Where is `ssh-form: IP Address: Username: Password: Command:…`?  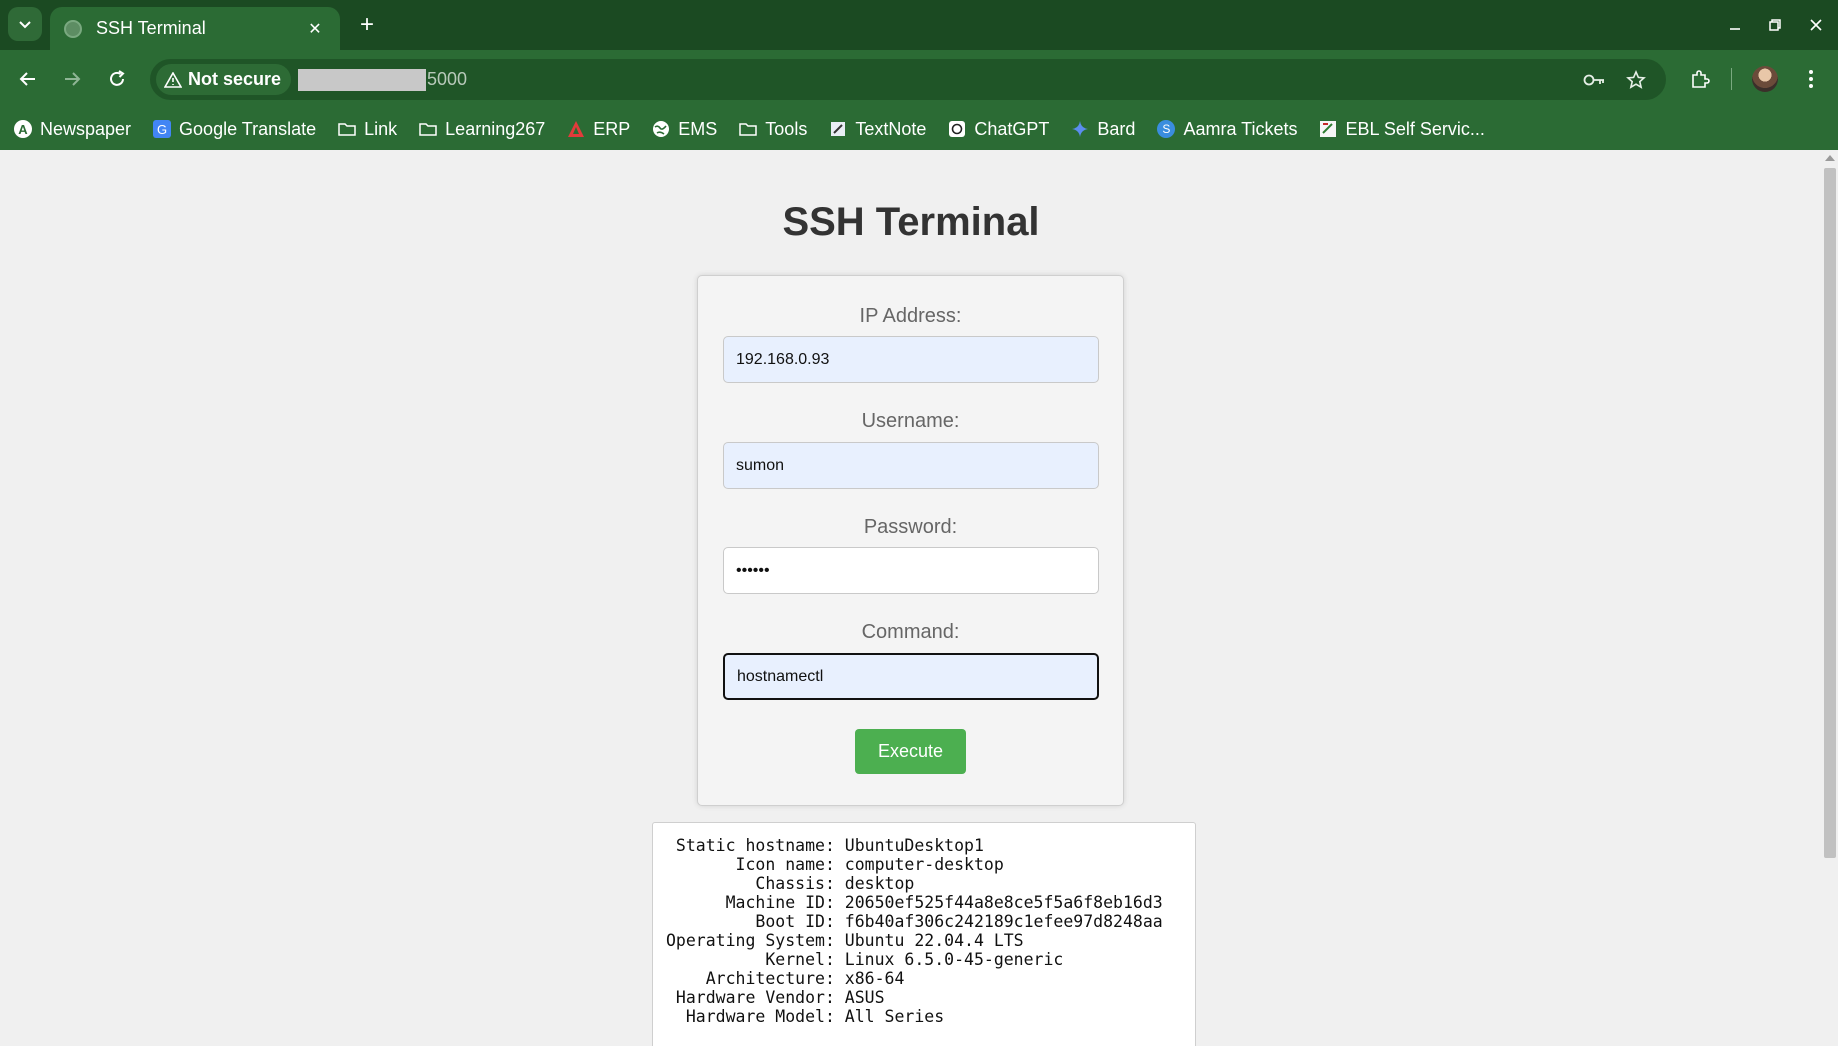
ssh-form: IP Address: Username: Password: Command:… is located at coordinates (910, 540).